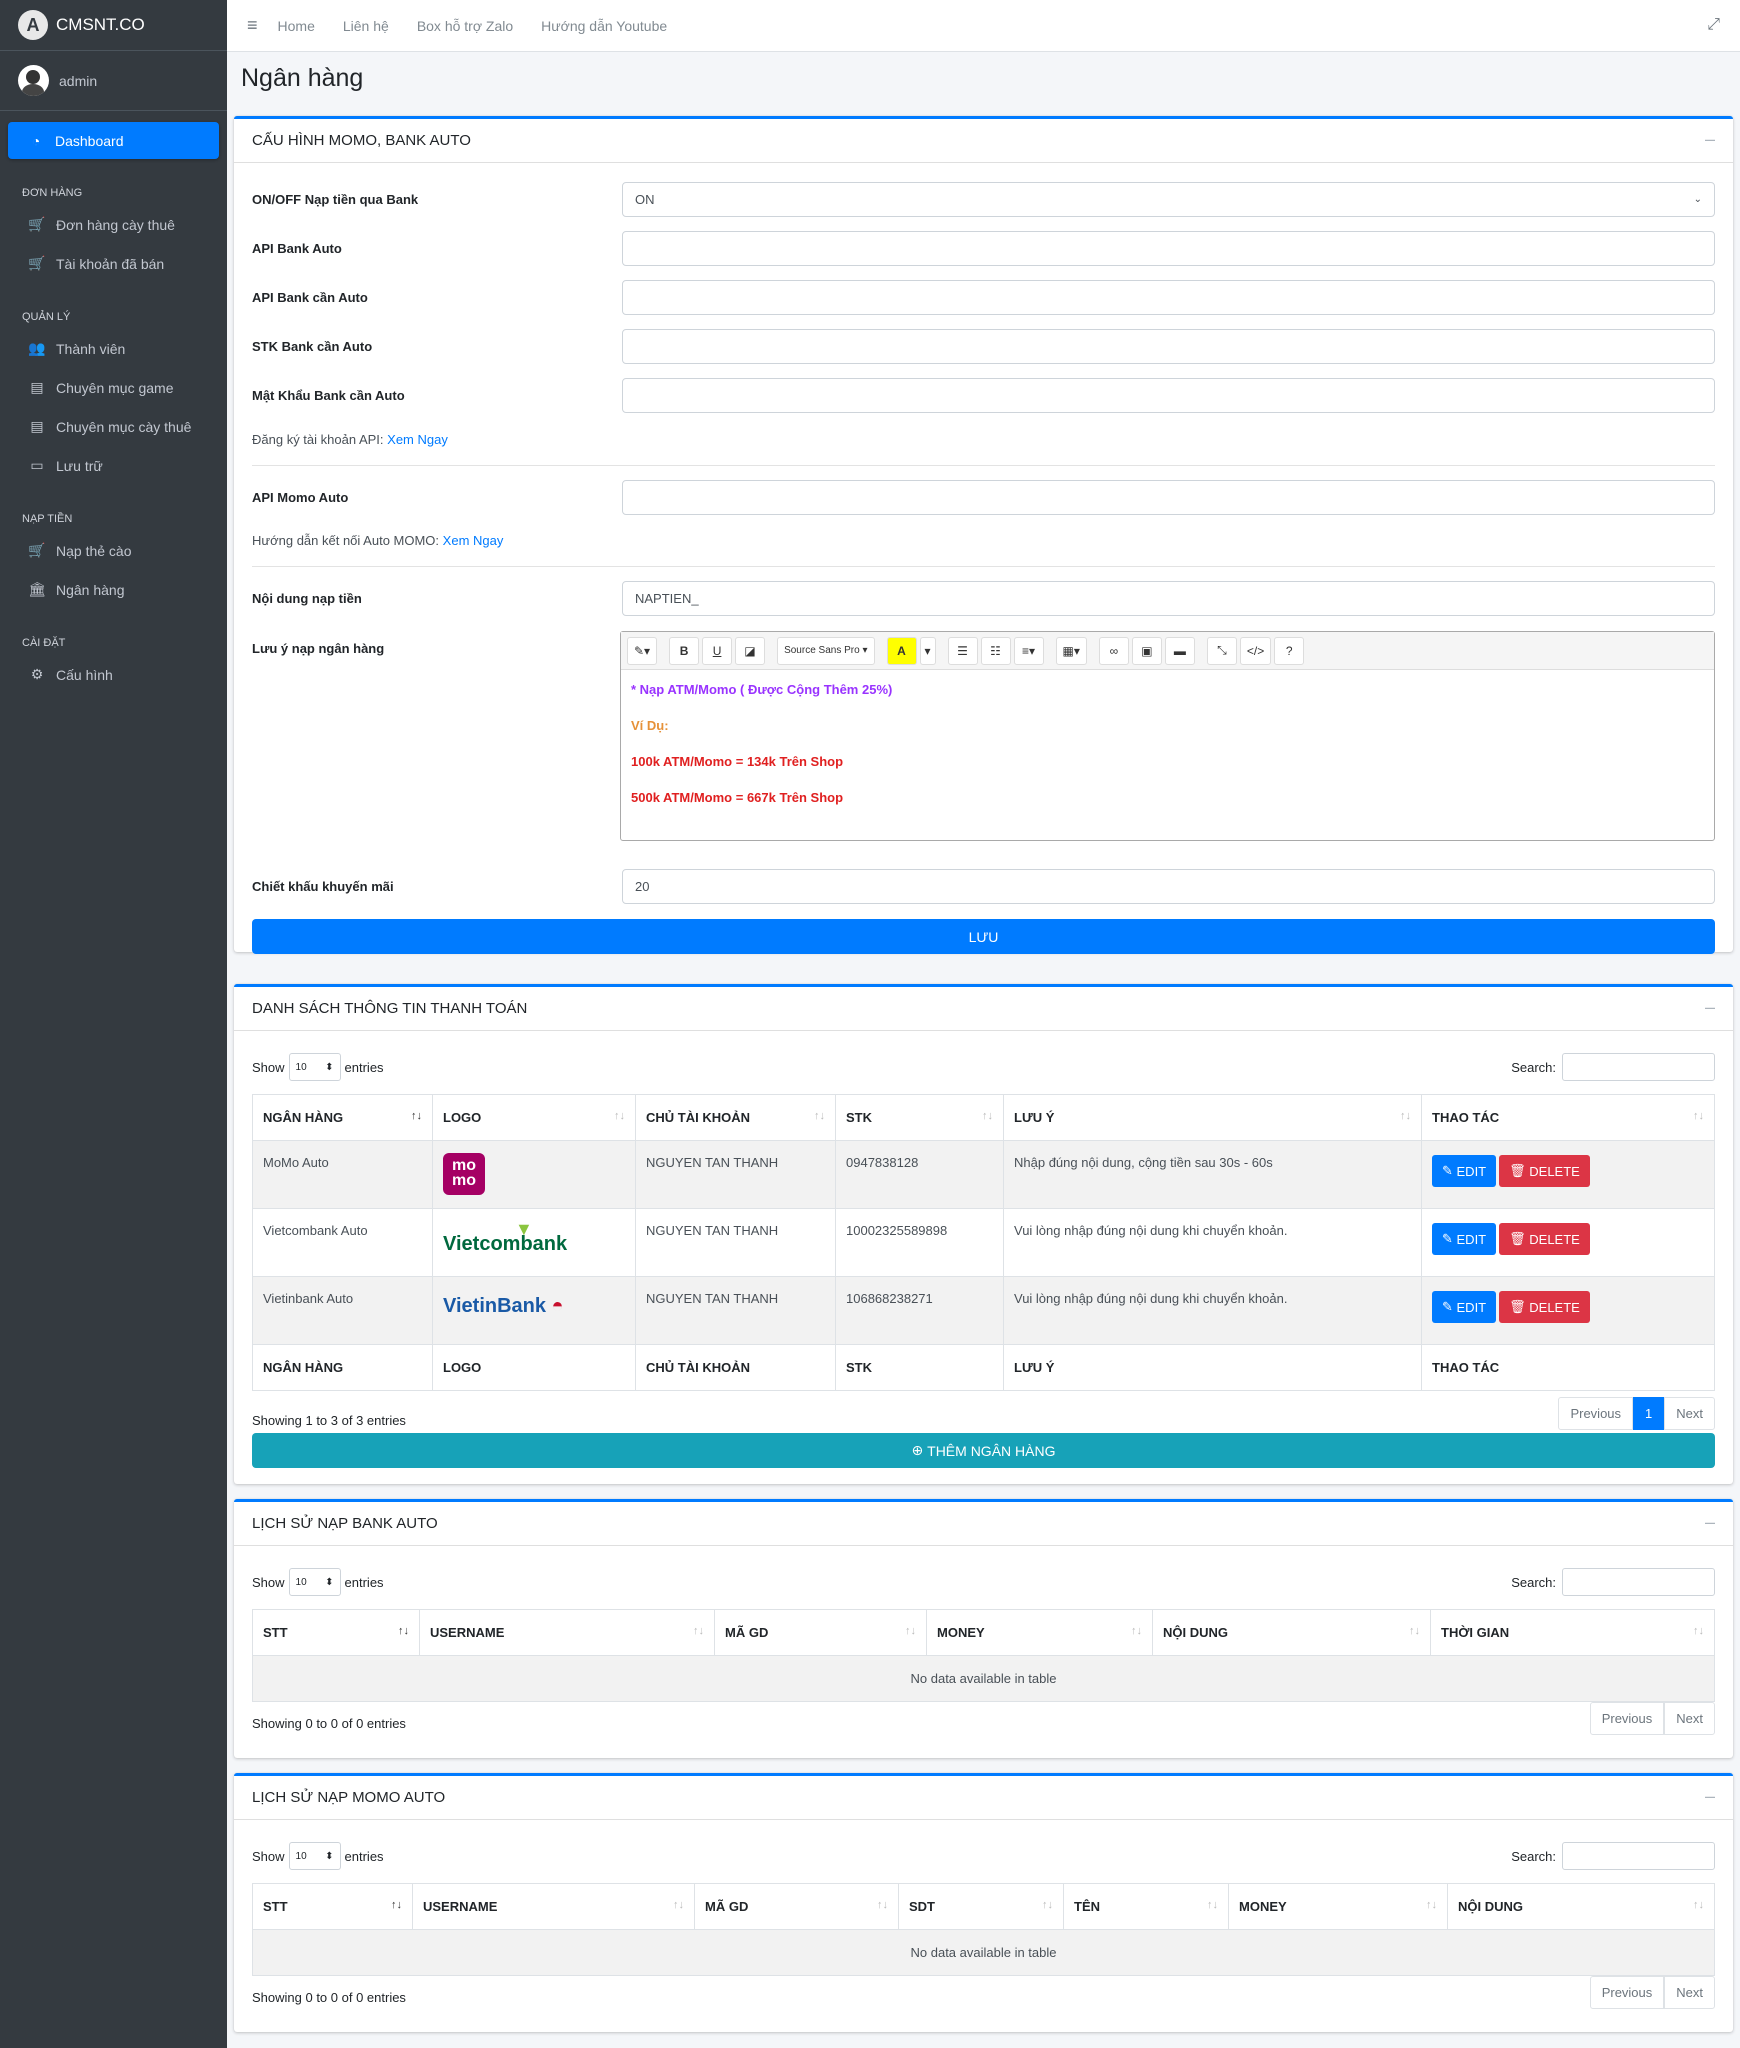  I want to click on user-panel: admin, so click(113, 81).